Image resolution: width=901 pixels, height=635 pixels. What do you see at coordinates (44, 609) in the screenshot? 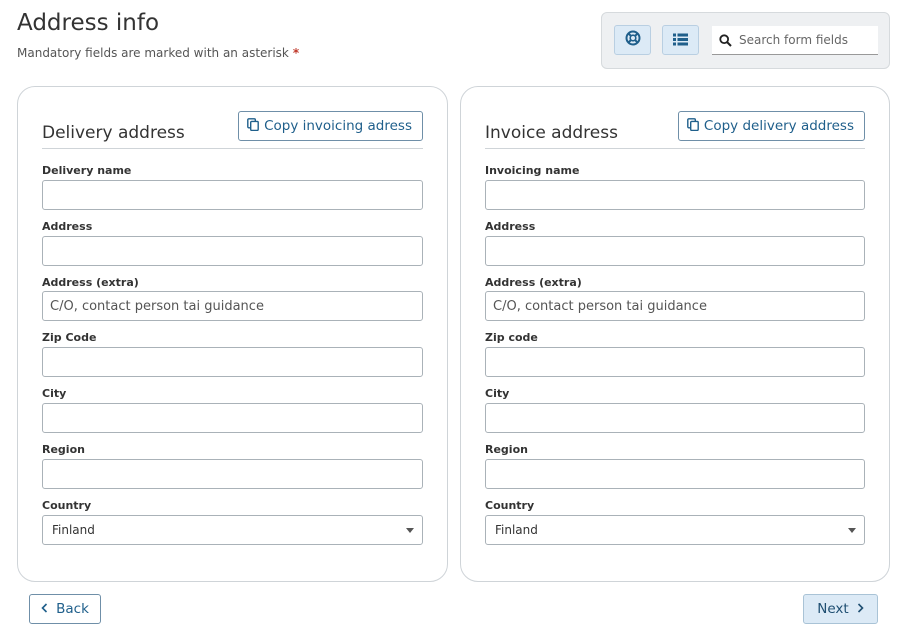
I see `chevron-left-icon` at bounding box center [44, 609].